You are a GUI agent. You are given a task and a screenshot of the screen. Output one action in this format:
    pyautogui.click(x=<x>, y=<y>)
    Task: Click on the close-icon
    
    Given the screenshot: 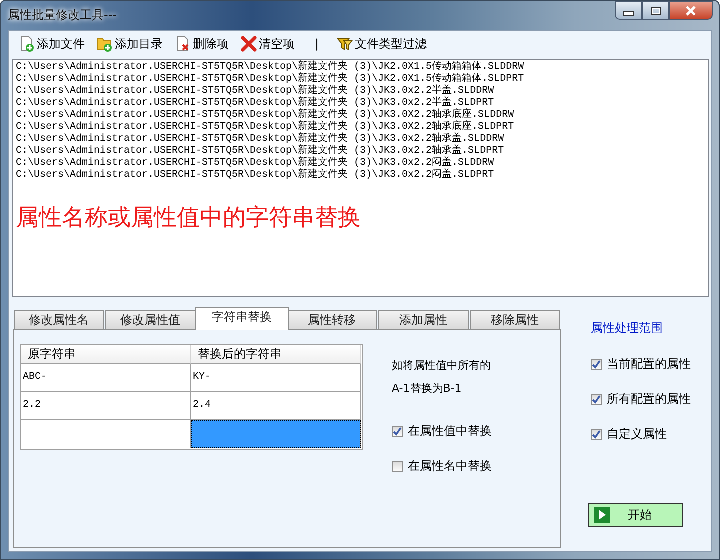 What is the action you would take?
    pyautogui.click(x=691, y=11)
    